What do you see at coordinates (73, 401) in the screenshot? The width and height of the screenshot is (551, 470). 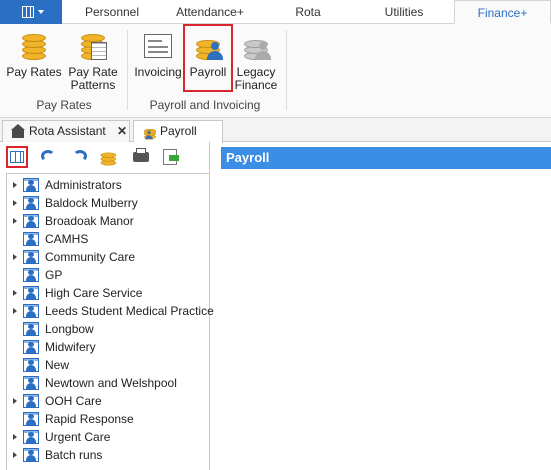 I see `tree-node-label: OOH Care` at bounding box center [73, 401].